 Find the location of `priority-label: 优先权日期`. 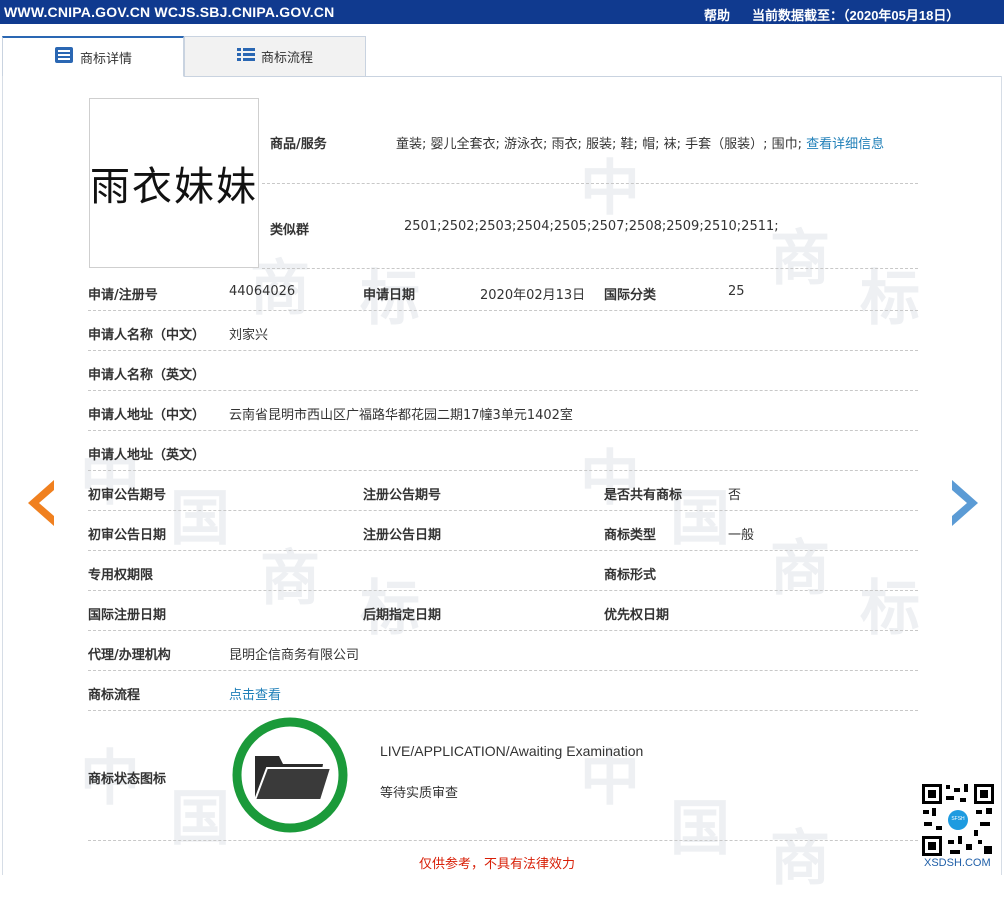

priority-label: 优先权日期 is located at coordinates (637, 615).